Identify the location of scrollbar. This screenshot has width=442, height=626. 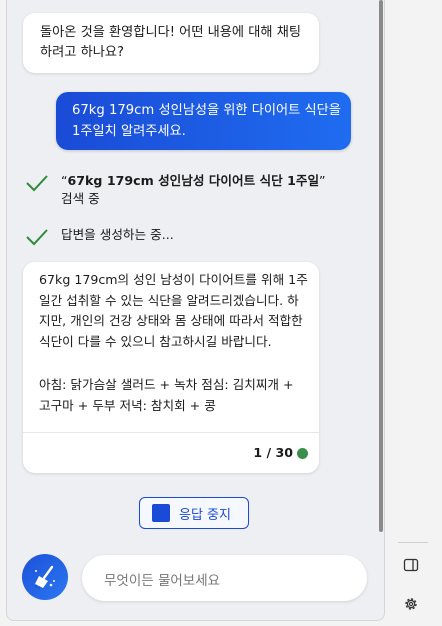
(381, 266).